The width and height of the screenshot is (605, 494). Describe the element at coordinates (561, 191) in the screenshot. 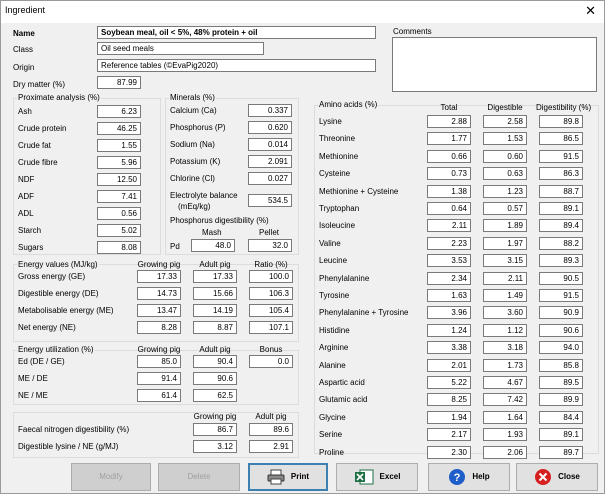

I see `amino-value: 88.7` at that location.